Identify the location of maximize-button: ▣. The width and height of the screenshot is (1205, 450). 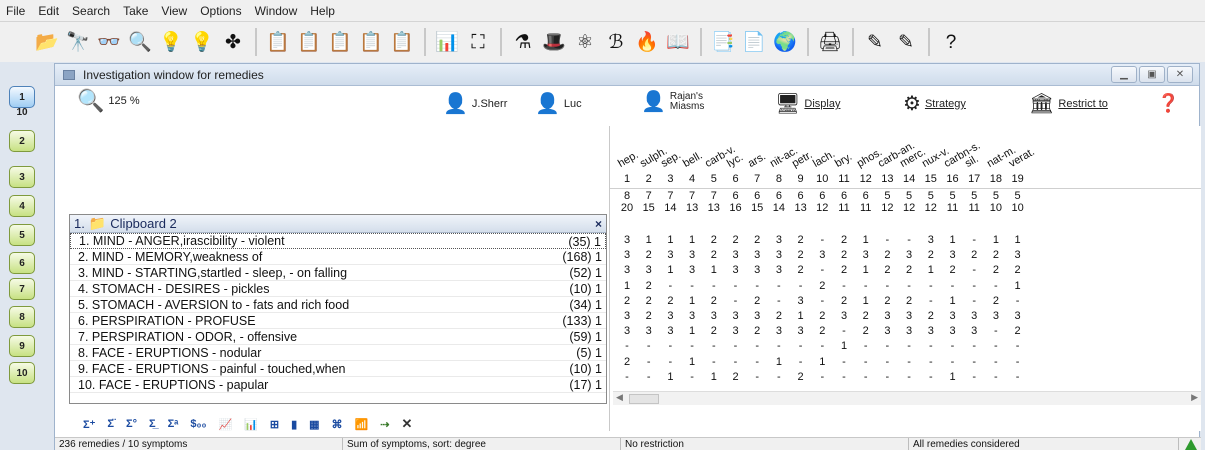
(1152, 74).